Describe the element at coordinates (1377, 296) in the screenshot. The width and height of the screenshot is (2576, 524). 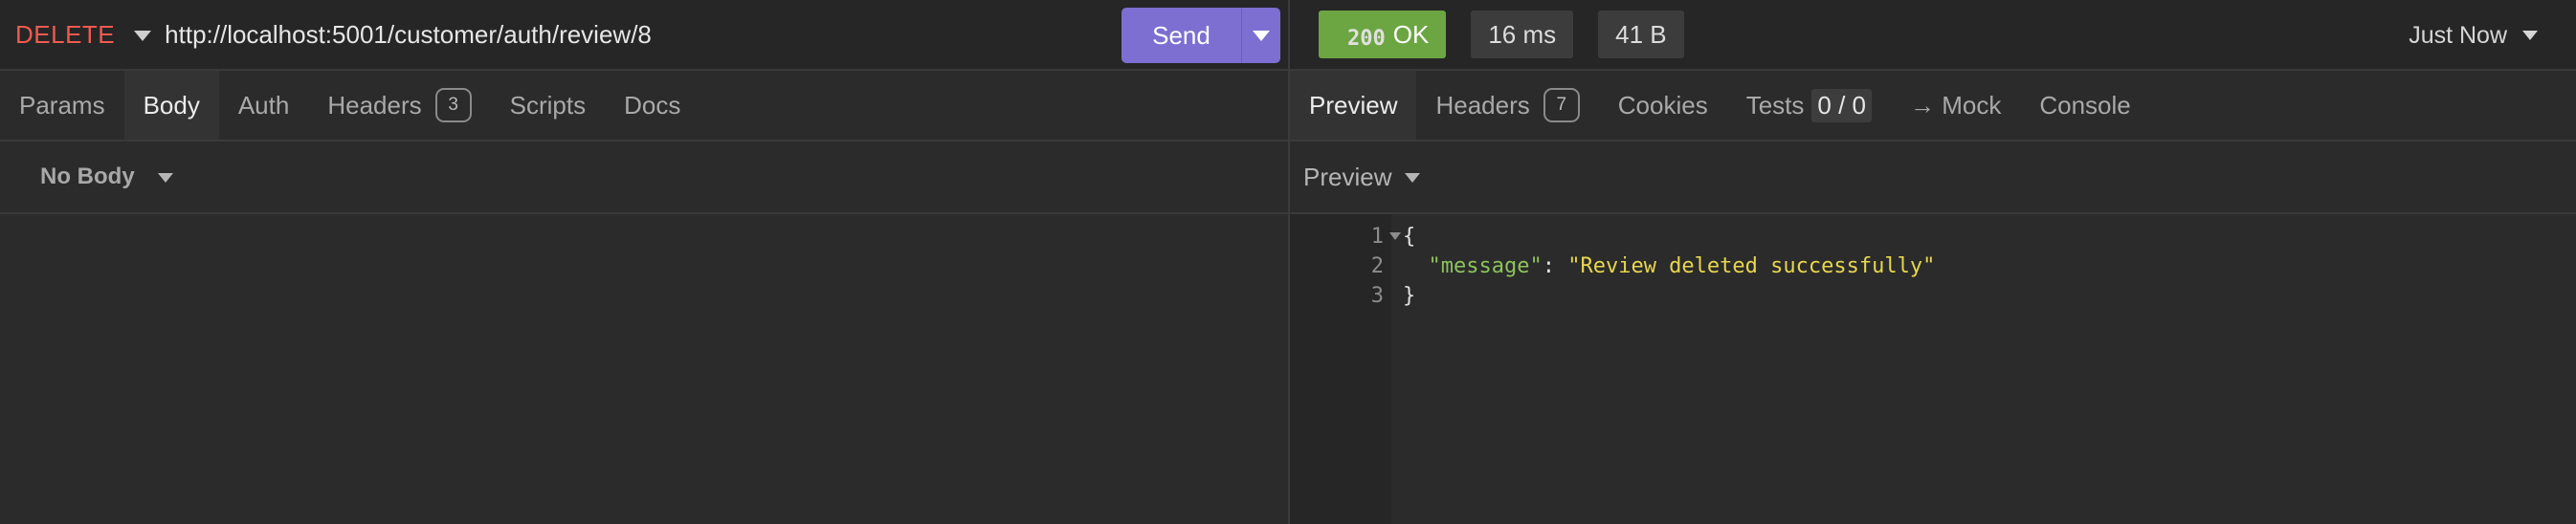
I see `line-number: 3` at that location.